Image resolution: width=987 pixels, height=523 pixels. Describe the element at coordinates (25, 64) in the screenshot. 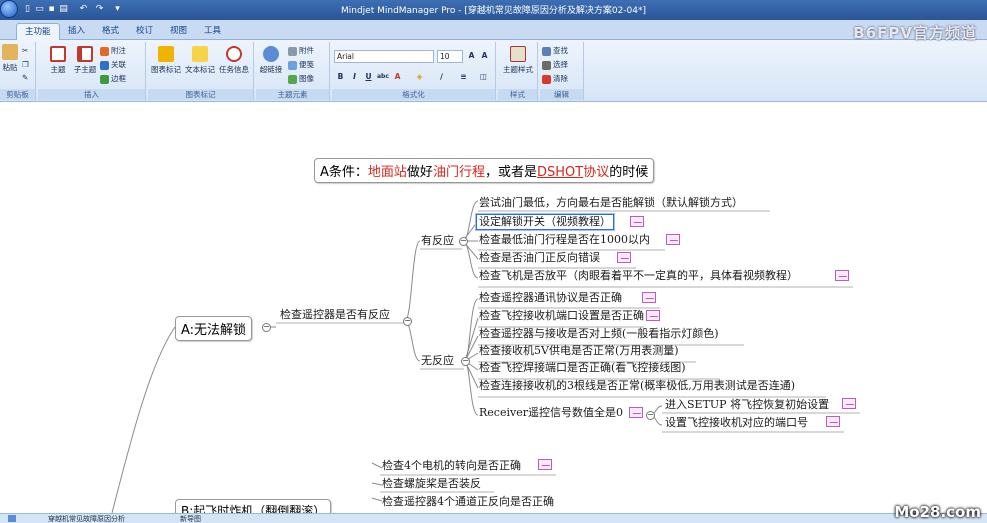

I see `copy-icon: ❐` at that location.